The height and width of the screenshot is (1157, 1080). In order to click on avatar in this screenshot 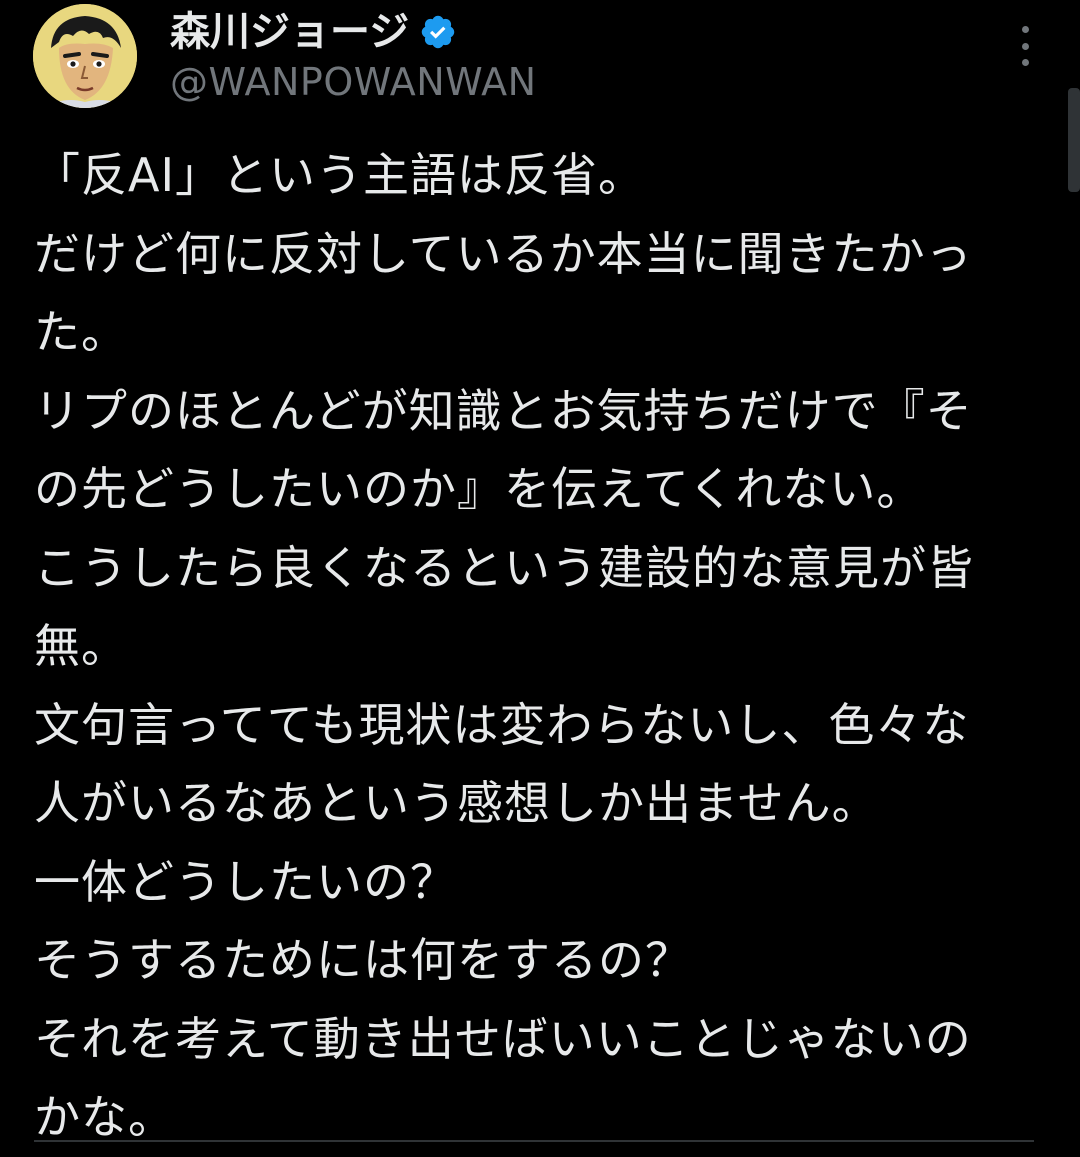, I will do `click(85, 56)`.